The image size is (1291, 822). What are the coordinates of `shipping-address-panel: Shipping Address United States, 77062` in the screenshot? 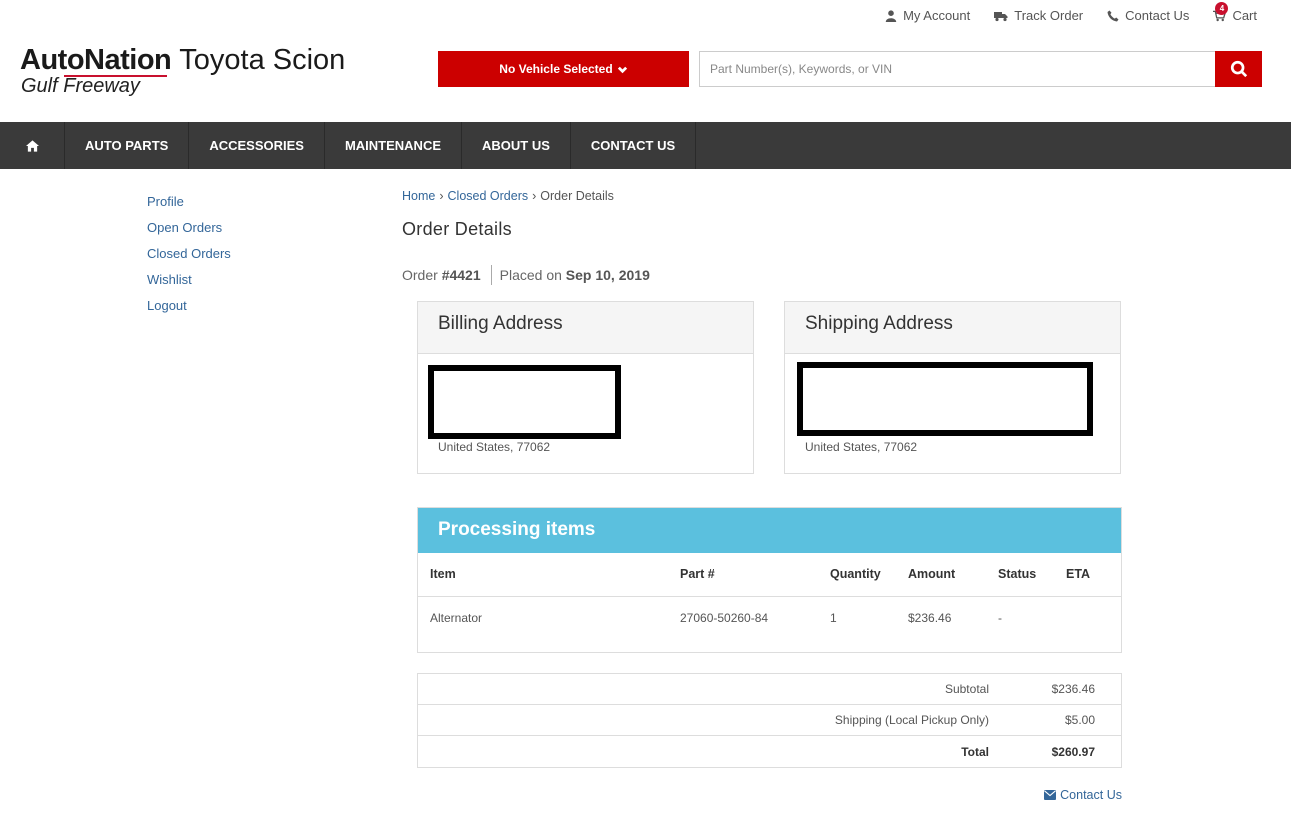 It's located at (952, 387).